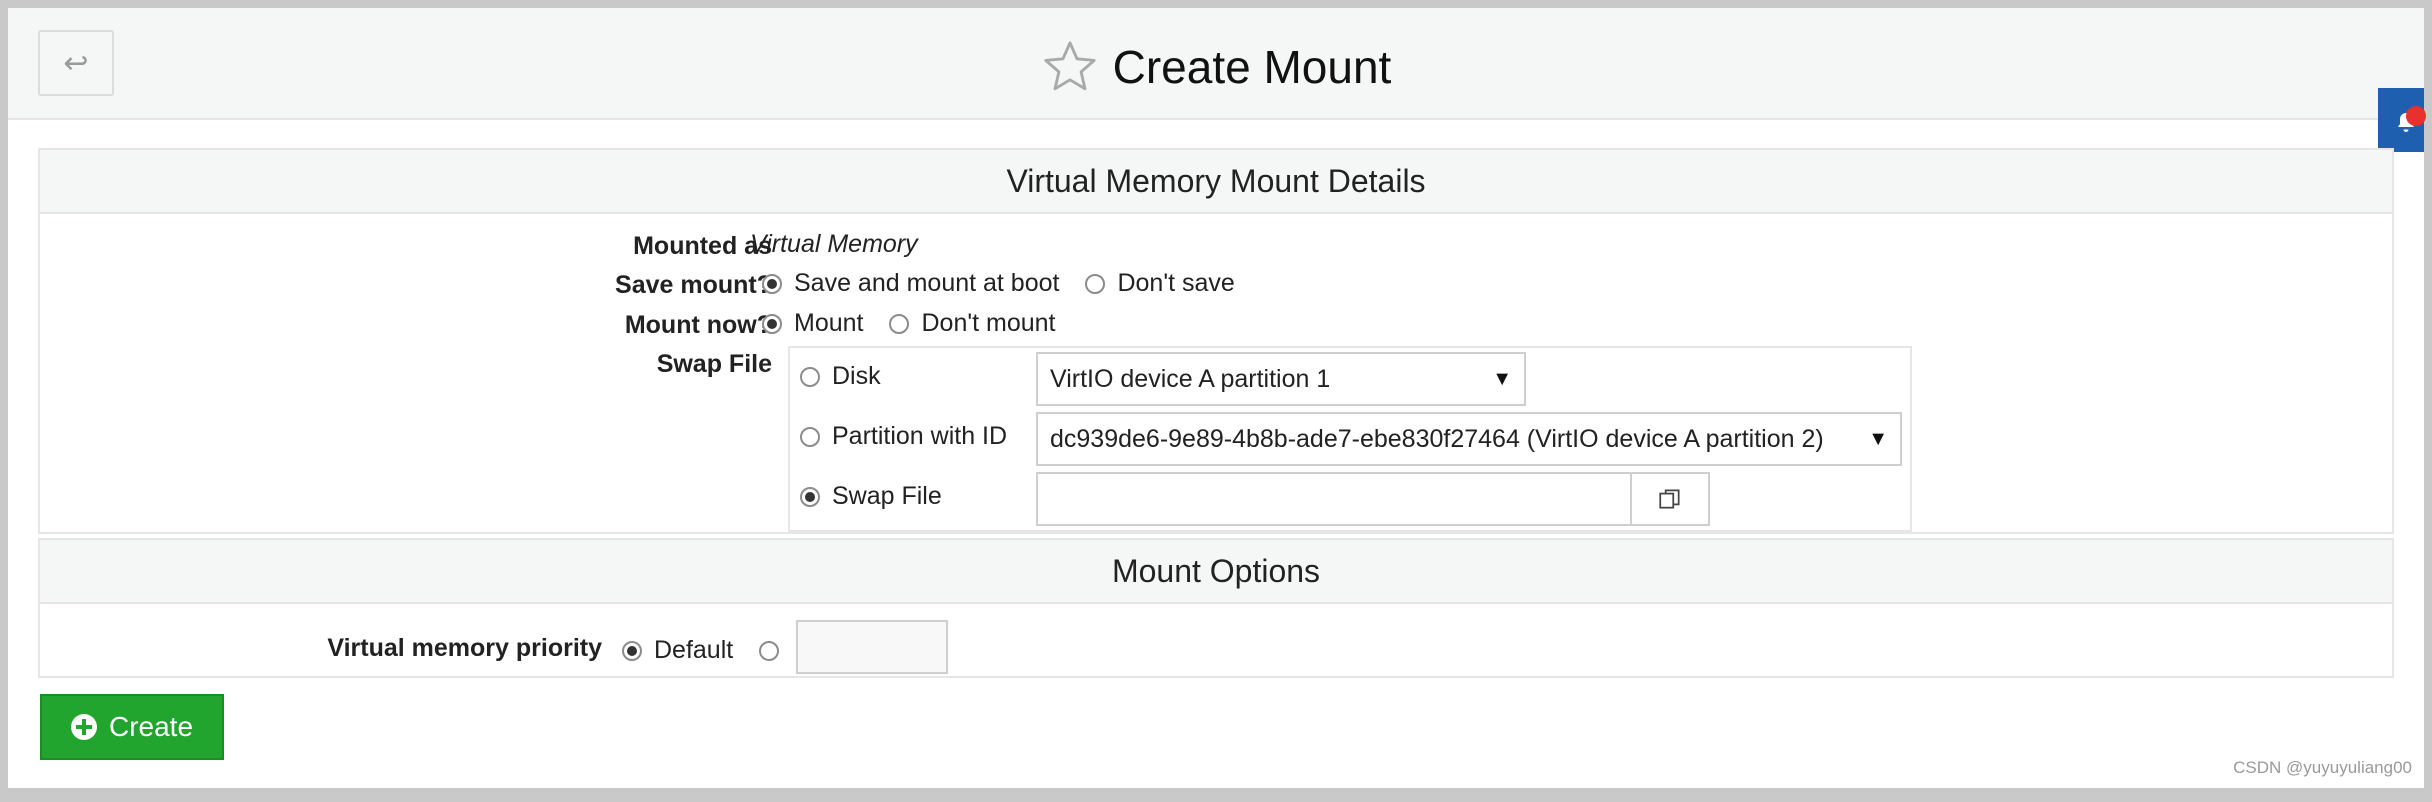 The width and height of the screenshot is (2432, 802). What do you see at coordinates (810, 376) in the screenshot?
I see `disk-radio` at bounding box center [810, 376].